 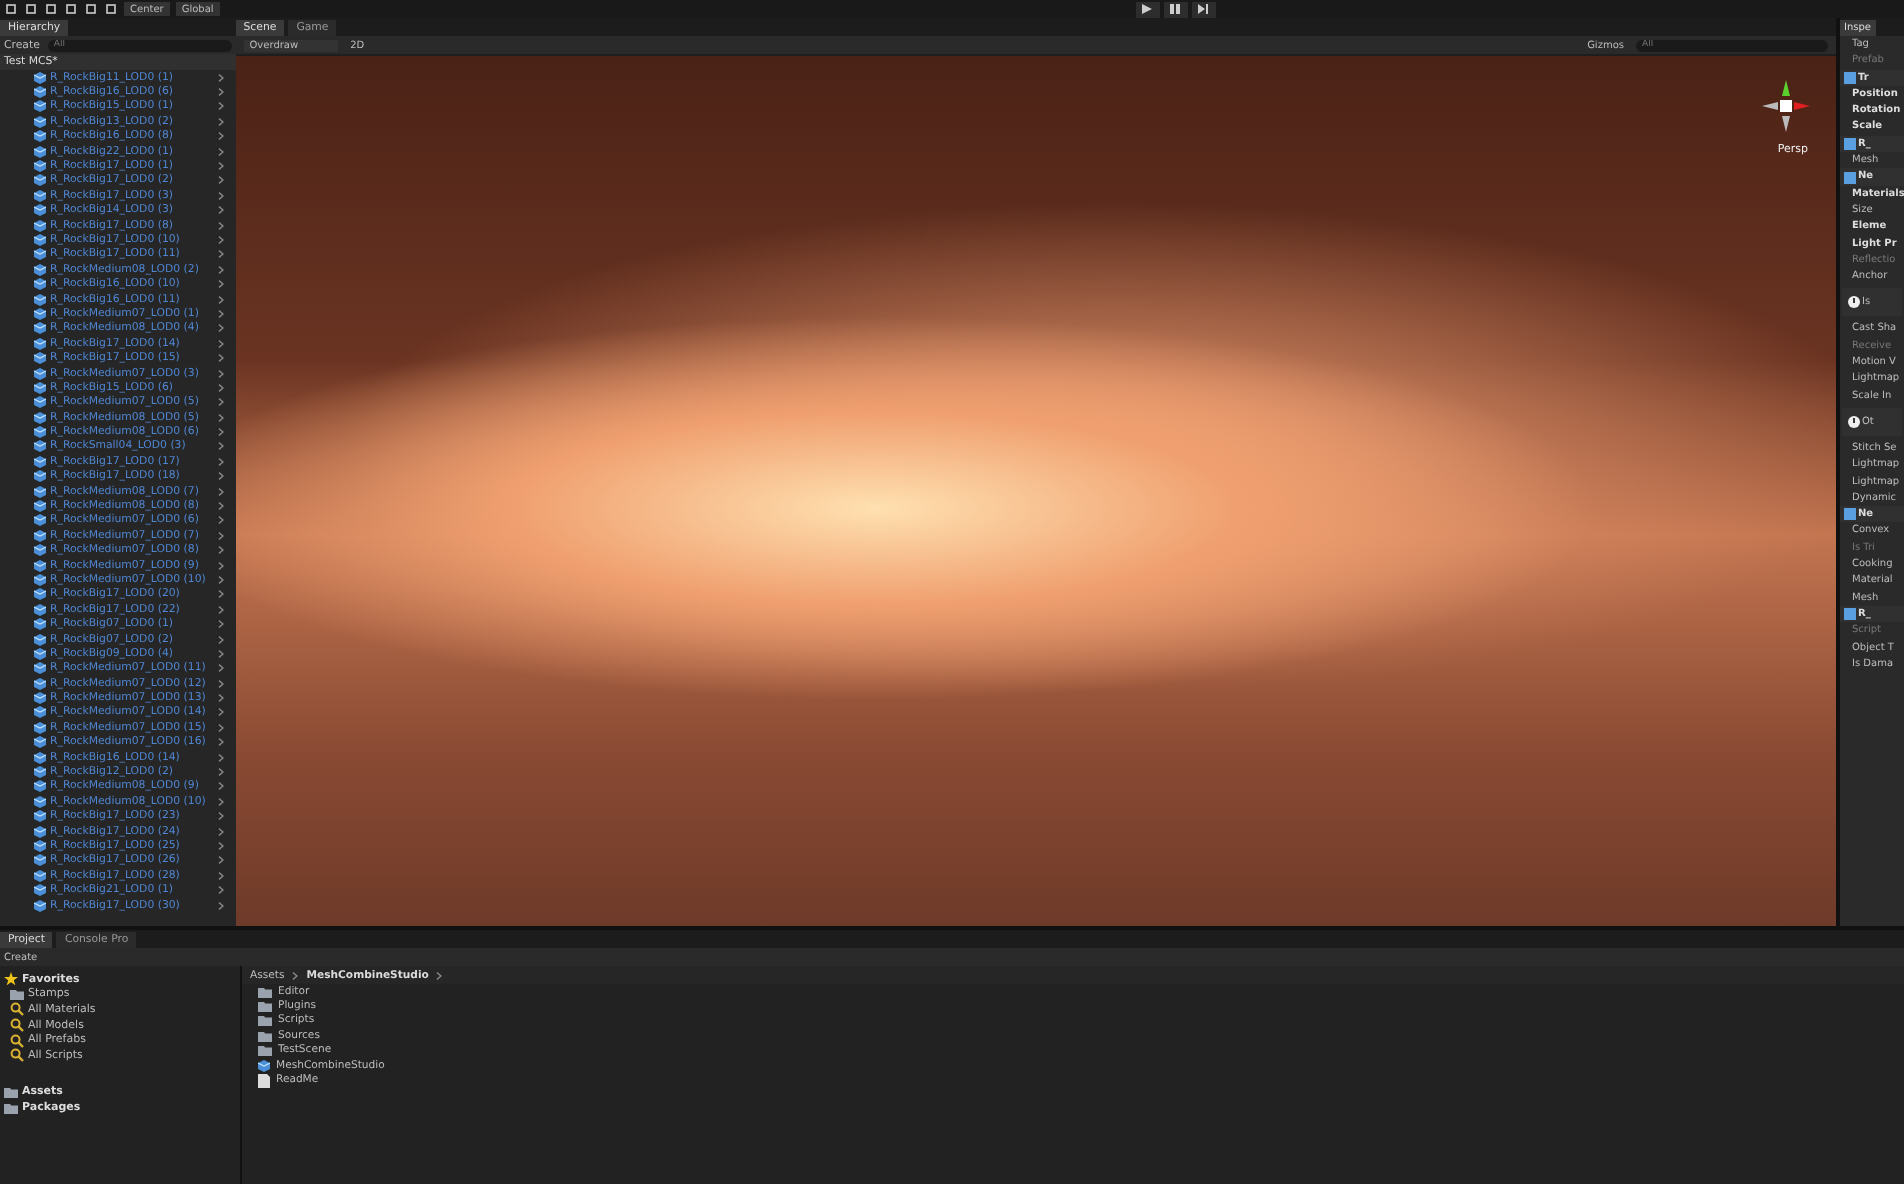 What do you see at coordinates (264, 1065) in the screenshot?
I see `cube-icon` at bounding box center [264, 1065].